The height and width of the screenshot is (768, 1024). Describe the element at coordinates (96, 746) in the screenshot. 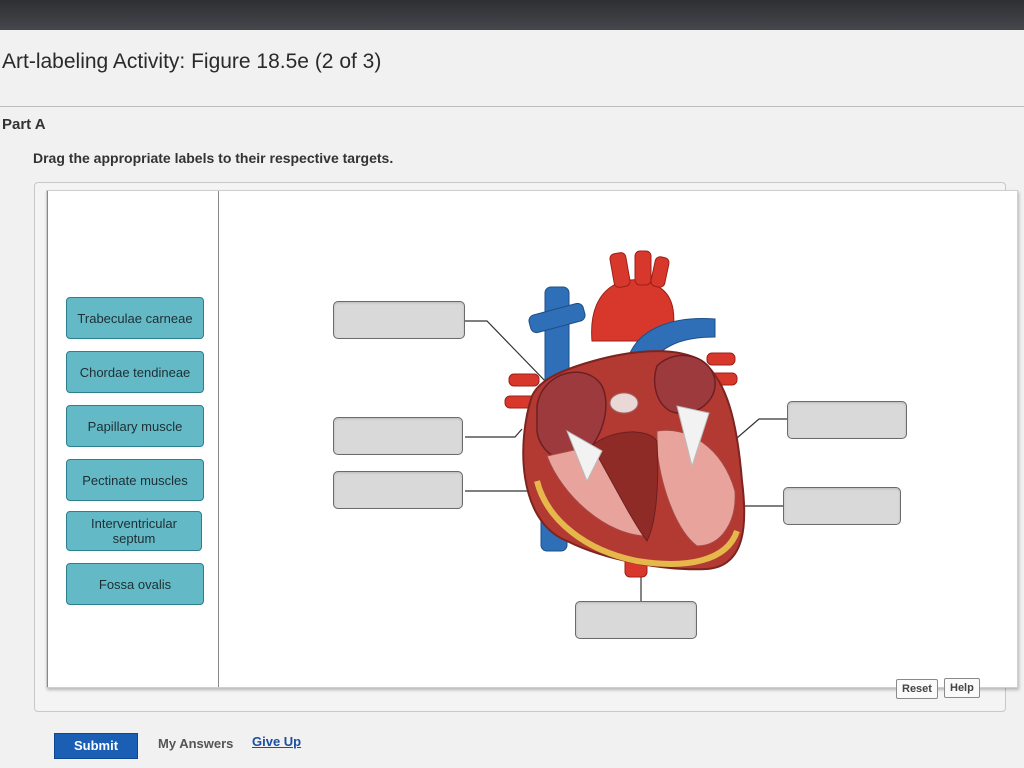

I see `submit-button: Submit` at that location.